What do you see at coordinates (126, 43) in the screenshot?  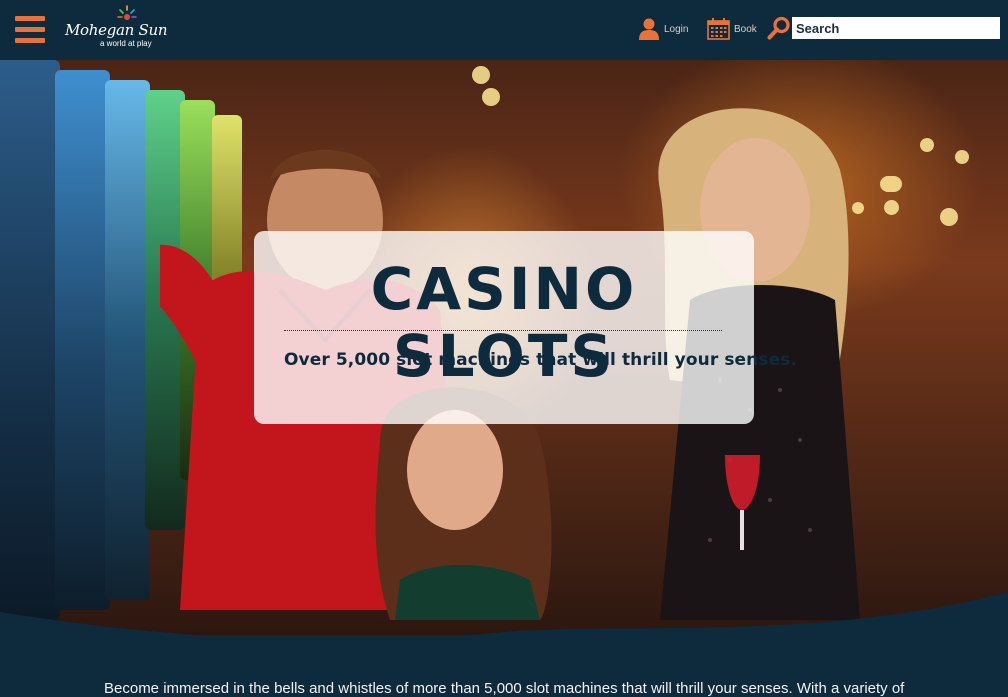 I see `logo-tagline: a world at play` at bounding box center [126, 43].